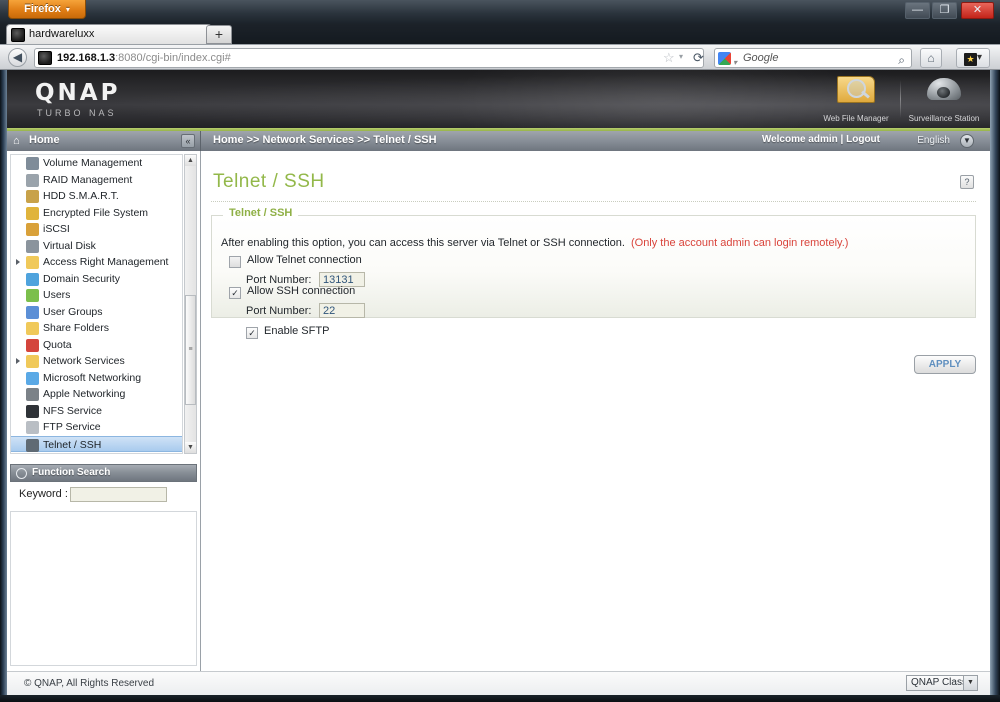 This screenshot has width=1000, height=702. I want to click on sidebar-item-telnet-ssh: Telnet / SSH, so click(96, 443).